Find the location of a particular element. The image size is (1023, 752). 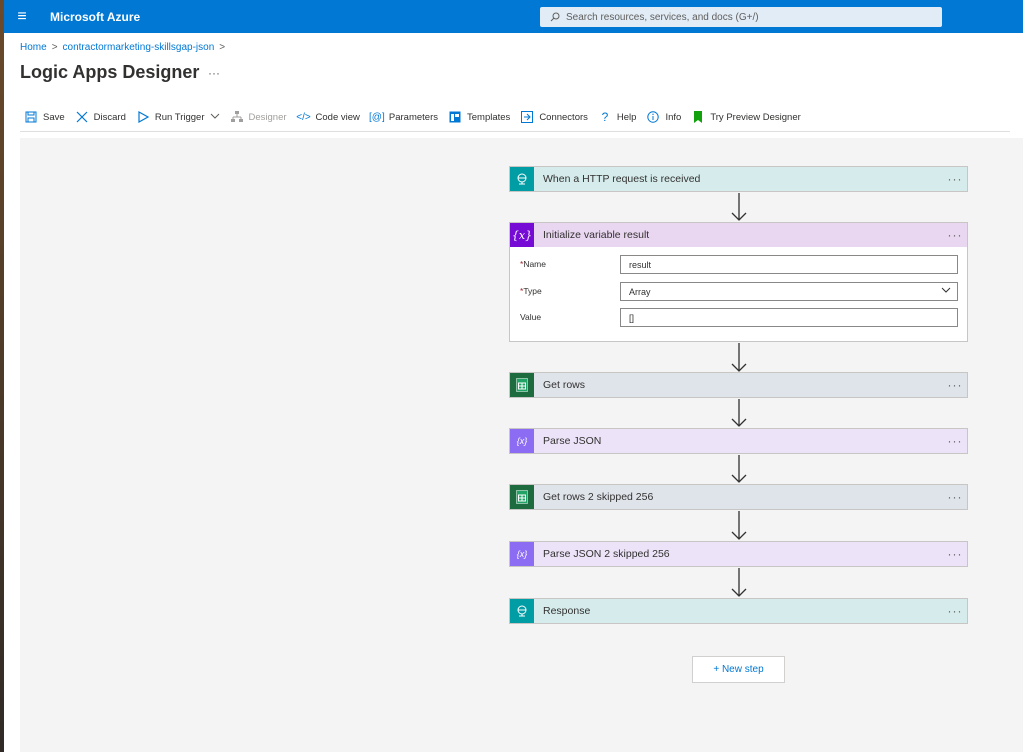

type-field-label: *Type is located at coordinates (531, 291).